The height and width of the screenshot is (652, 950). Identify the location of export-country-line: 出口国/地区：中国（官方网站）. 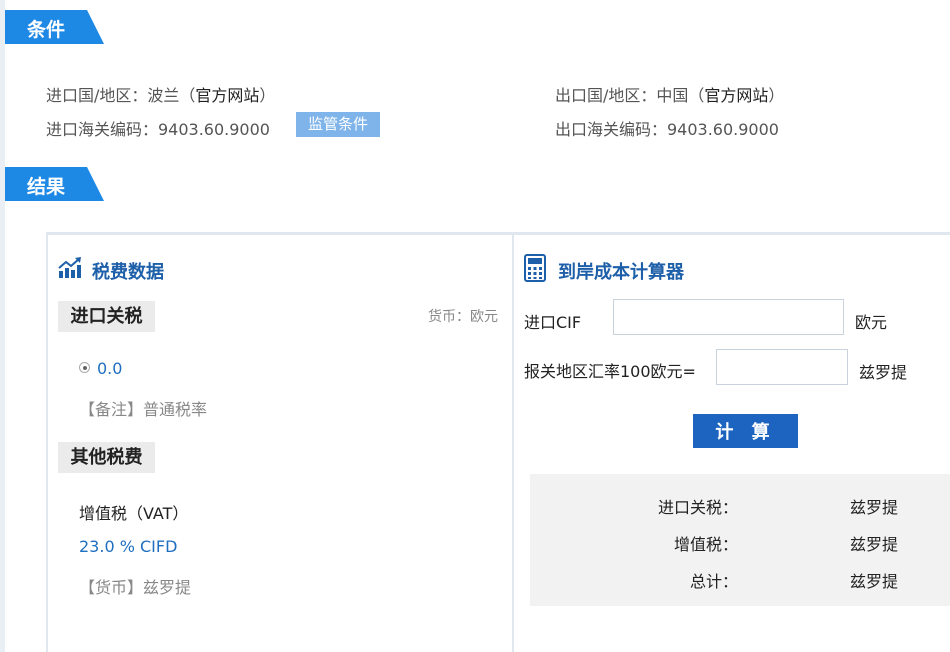
(669, 94).